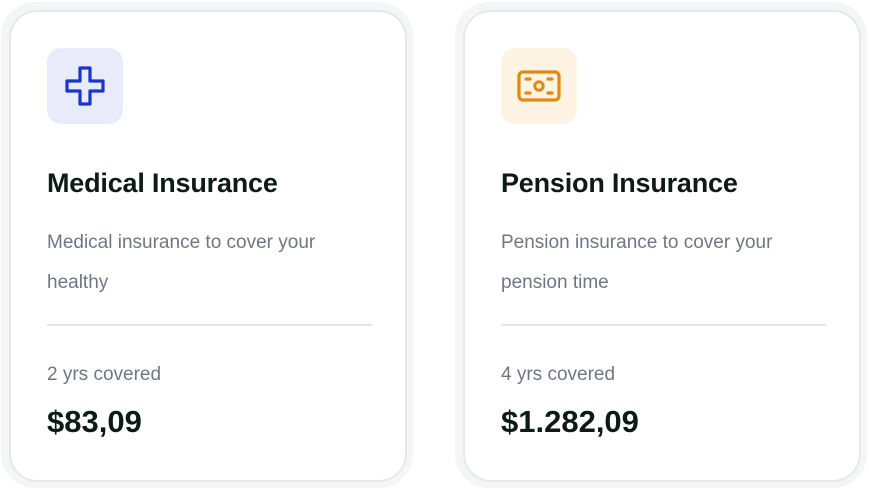 Image resolution: width=869 pixels, height=490 pixels. I want to click on card-description: Medical insurance to cover your healthy, so click(181, 262).